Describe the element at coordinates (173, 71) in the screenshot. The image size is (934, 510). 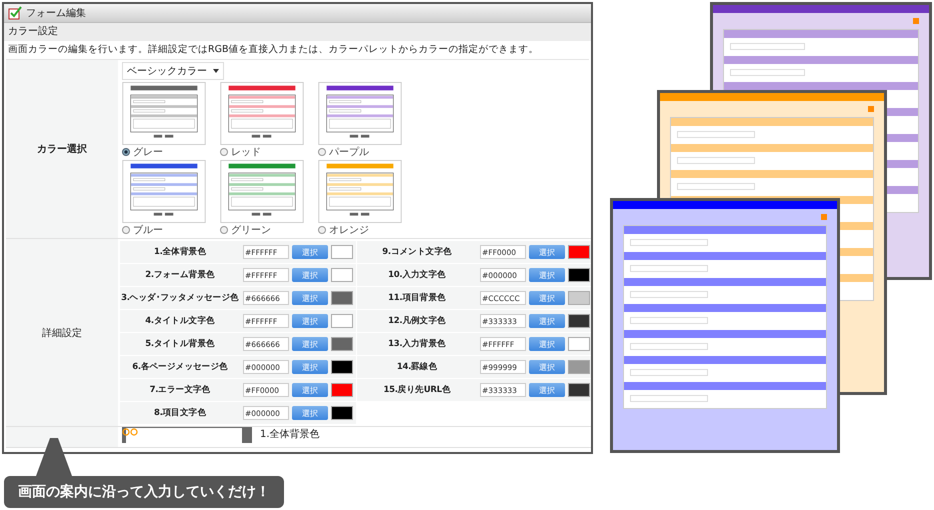
I see `preset-dropdown: ベーシックカラー` at that location.